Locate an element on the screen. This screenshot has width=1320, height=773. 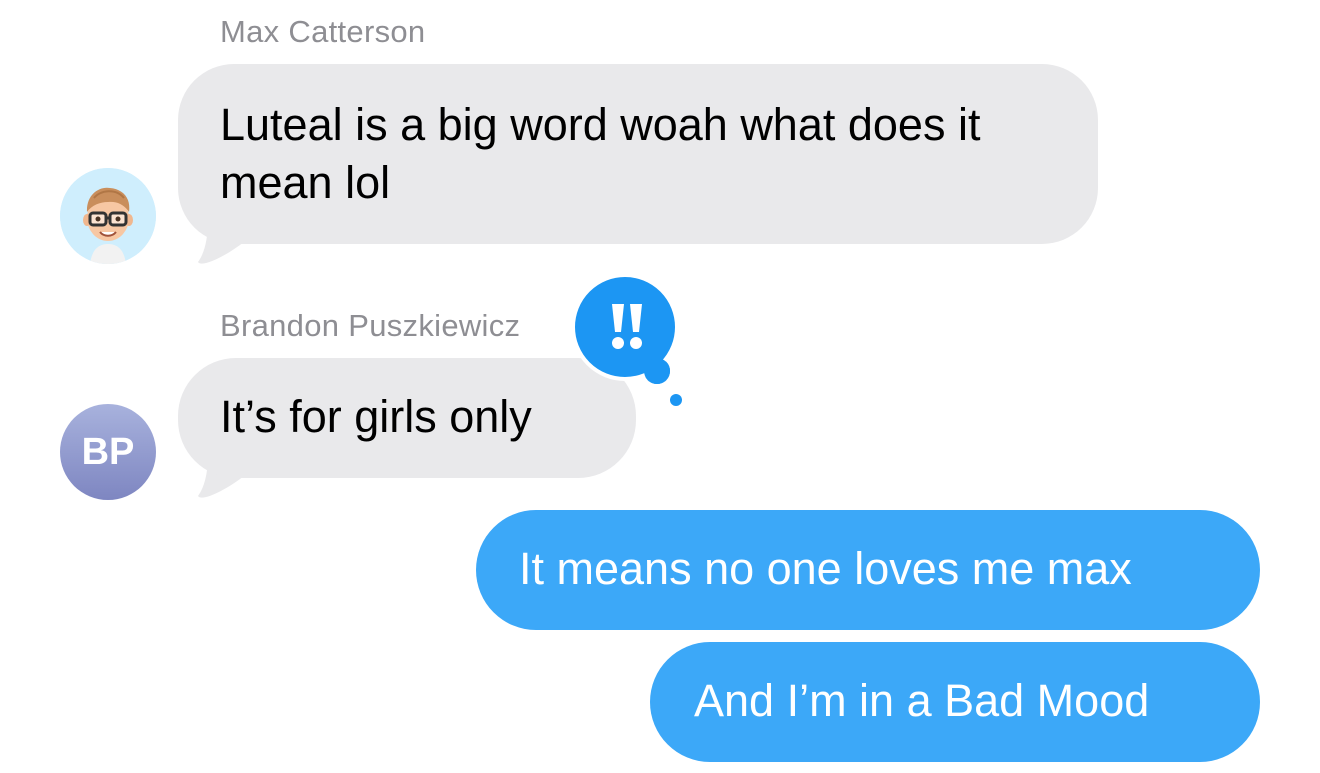
memoji-avatar is located at coordinates (108, 216).